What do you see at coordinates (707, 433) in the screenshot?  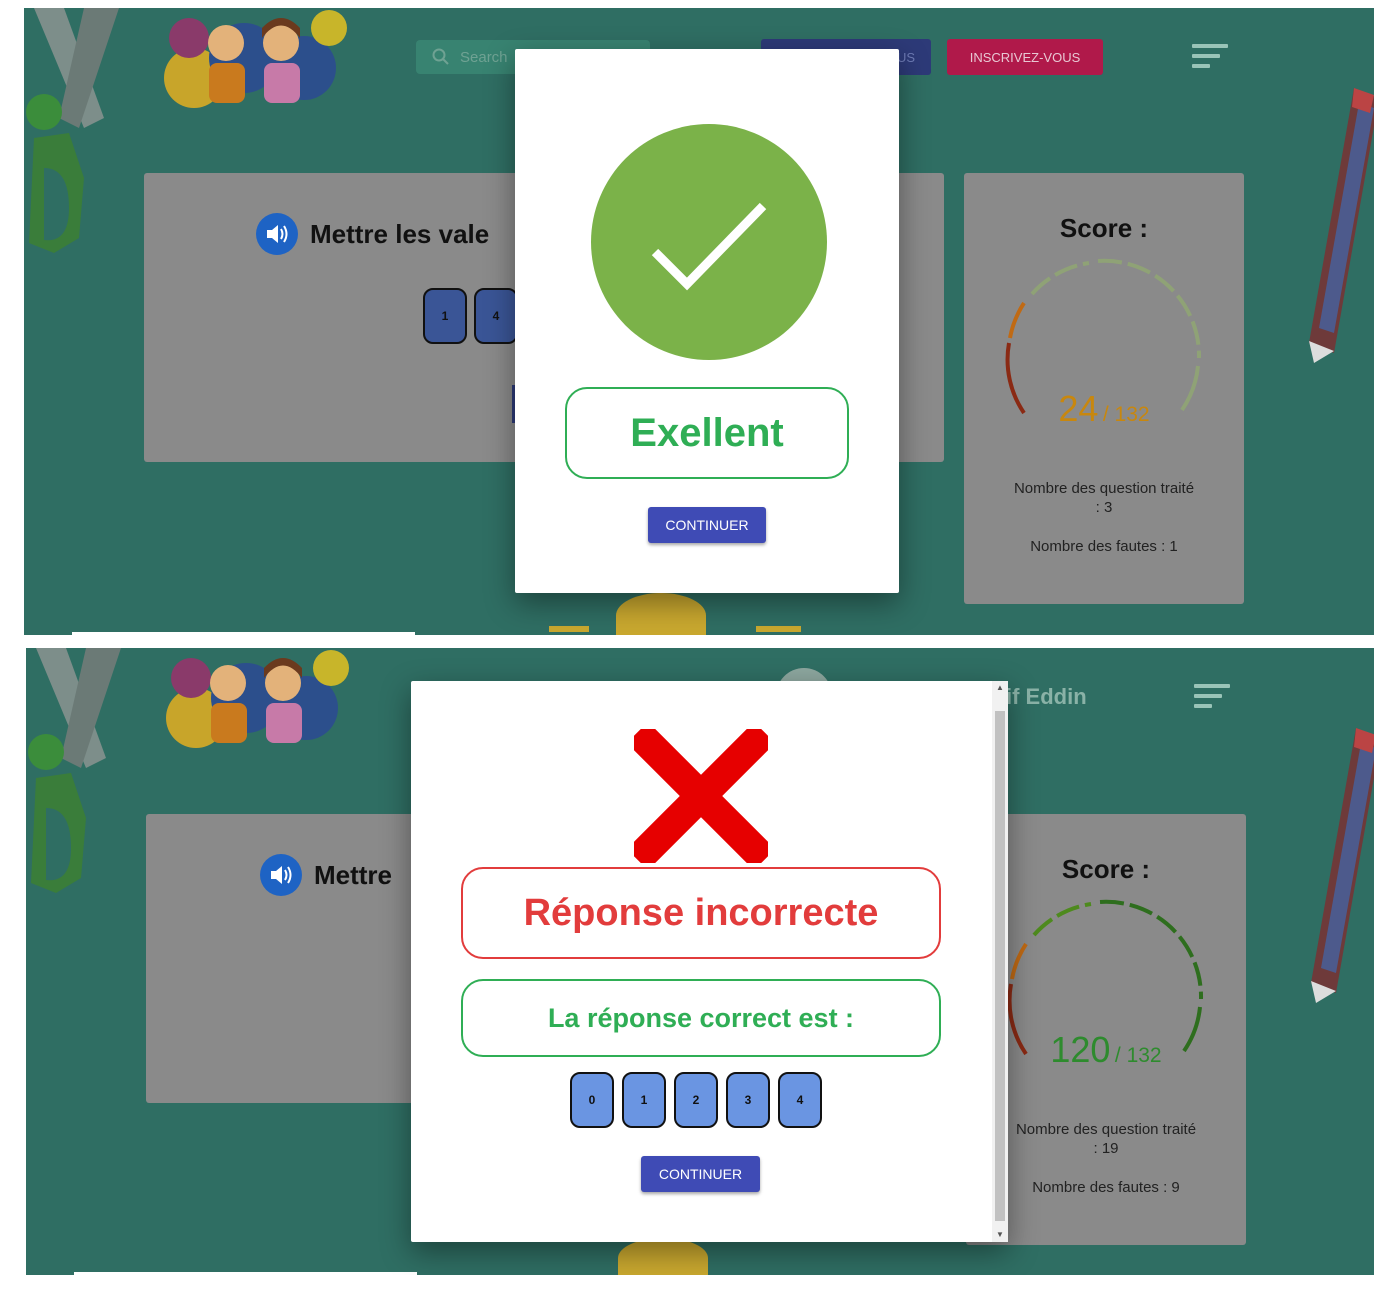 I see `success-message: Exellent` at bounding box center [707, 433].